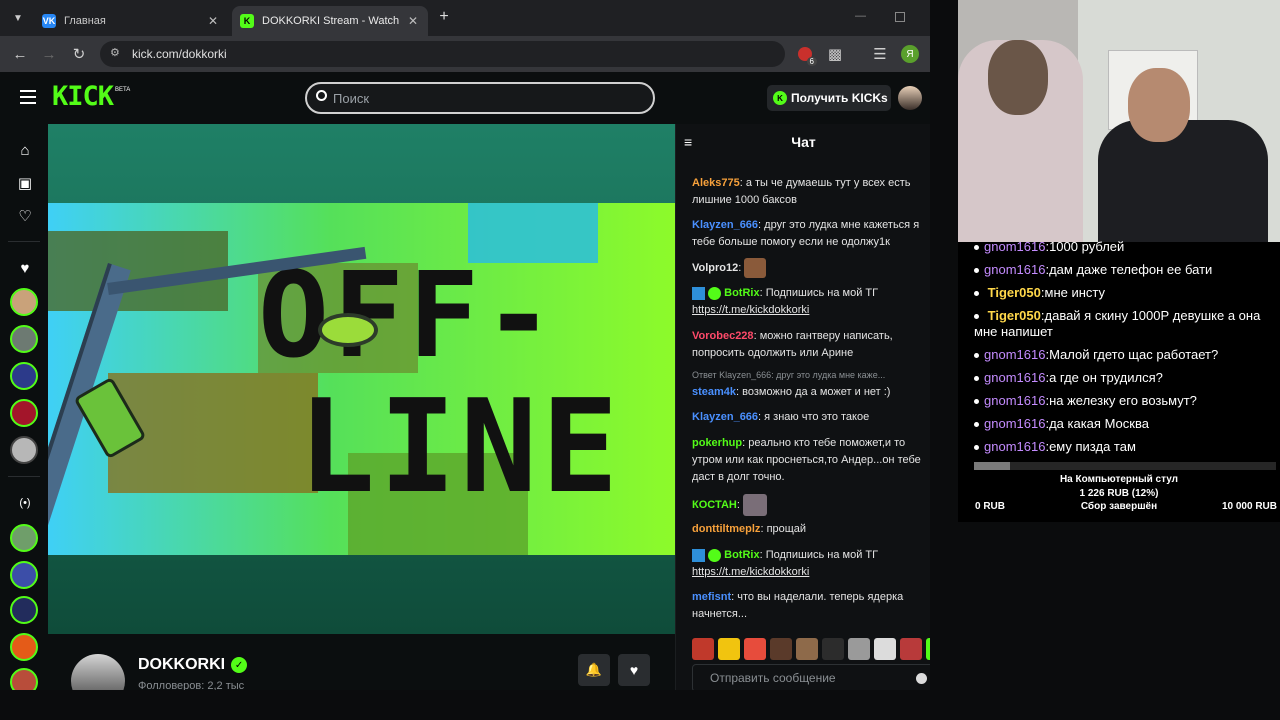  I want to click on overlay-chat-line: gnom1616:дам даже телефон ее бати, so click(1124, 270).